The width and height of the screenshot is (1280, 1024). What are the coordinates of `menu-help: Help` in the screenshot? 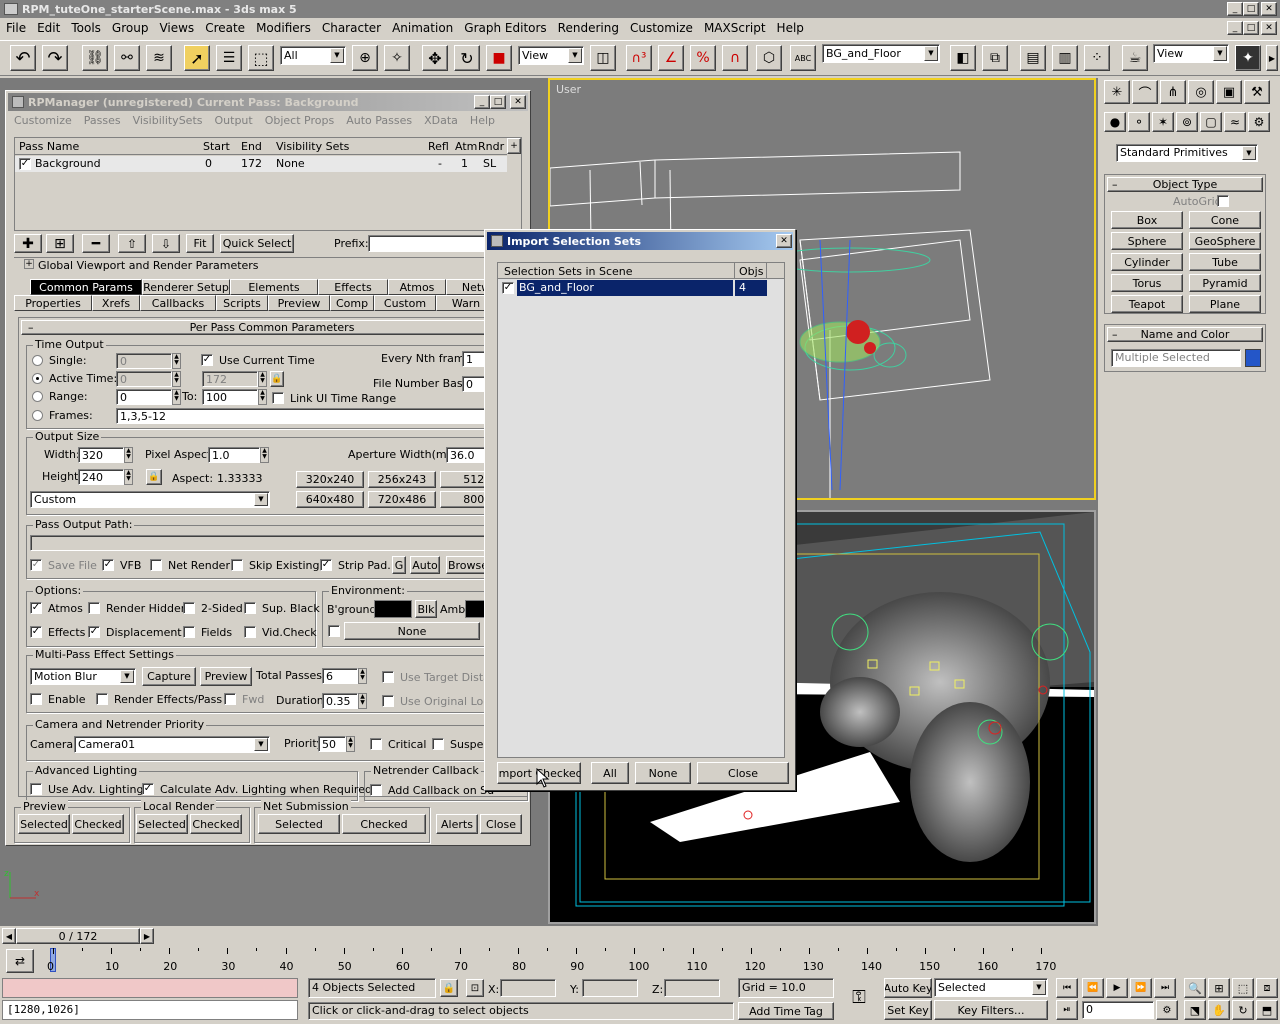 It's located at (790, 29).